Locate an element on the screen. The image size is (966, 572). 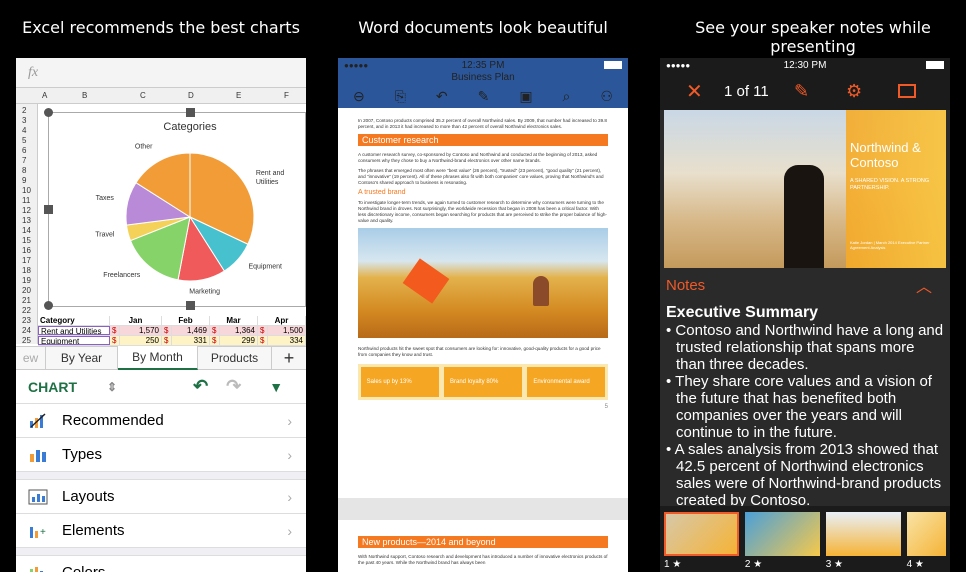
chevron-updown-icon: ⇕ is located at coordinates (112, 387).